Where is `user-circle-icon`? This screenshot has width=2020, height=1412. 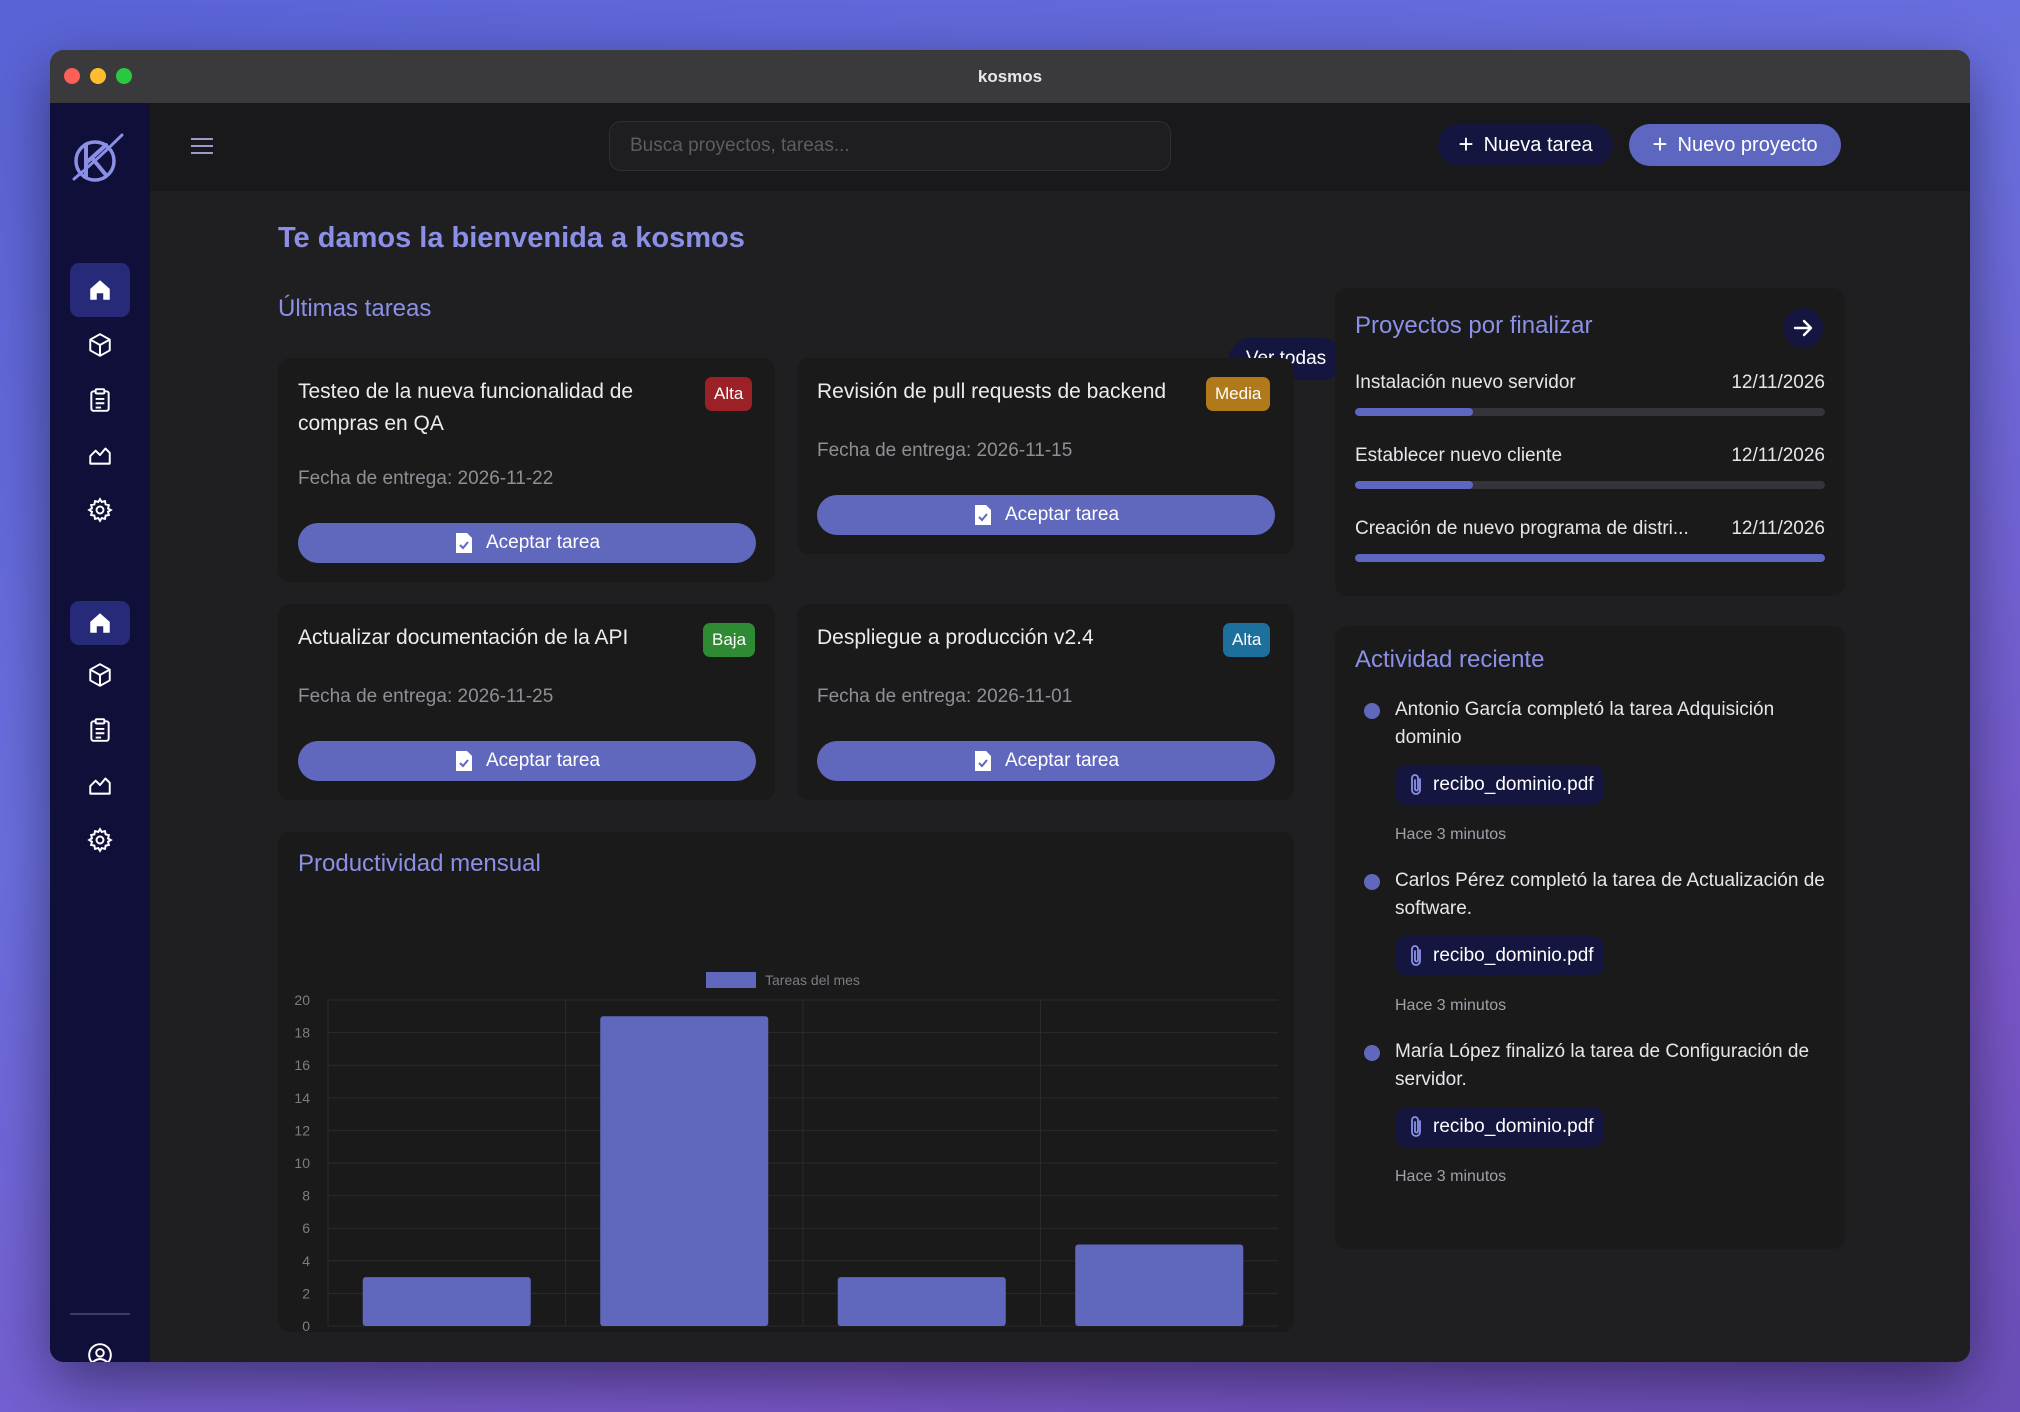
user-circle-icon is located at coordinates (100, 1352).